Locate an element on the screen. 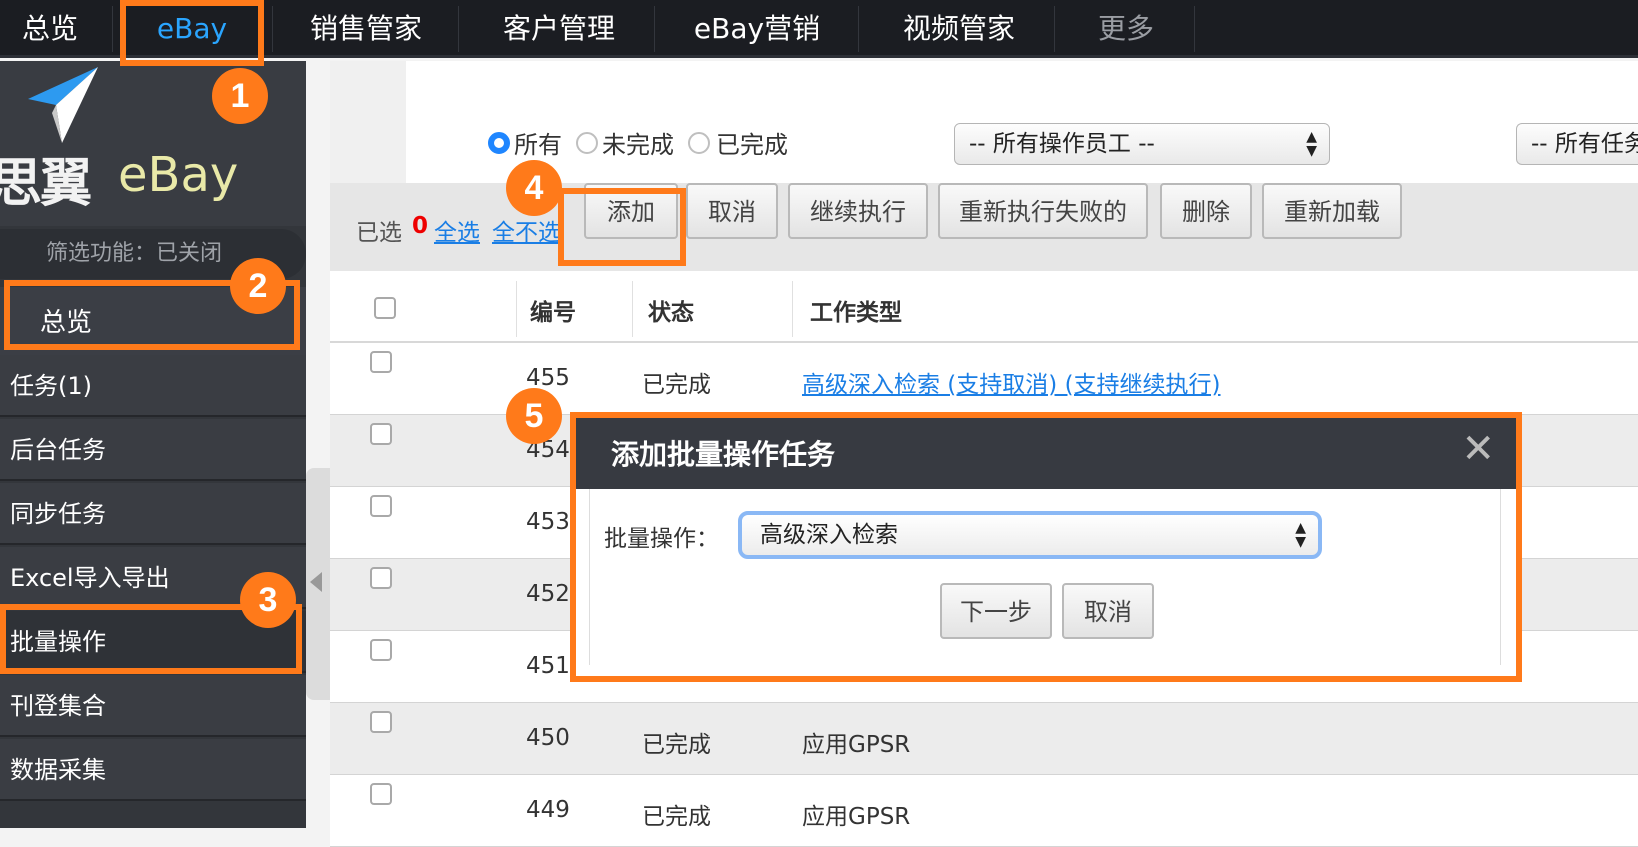 The image size is (1638, 847). row-type-link: 高级深入检索 (支持取消) (支持继续执行) is located at coordinates (1011, 382).